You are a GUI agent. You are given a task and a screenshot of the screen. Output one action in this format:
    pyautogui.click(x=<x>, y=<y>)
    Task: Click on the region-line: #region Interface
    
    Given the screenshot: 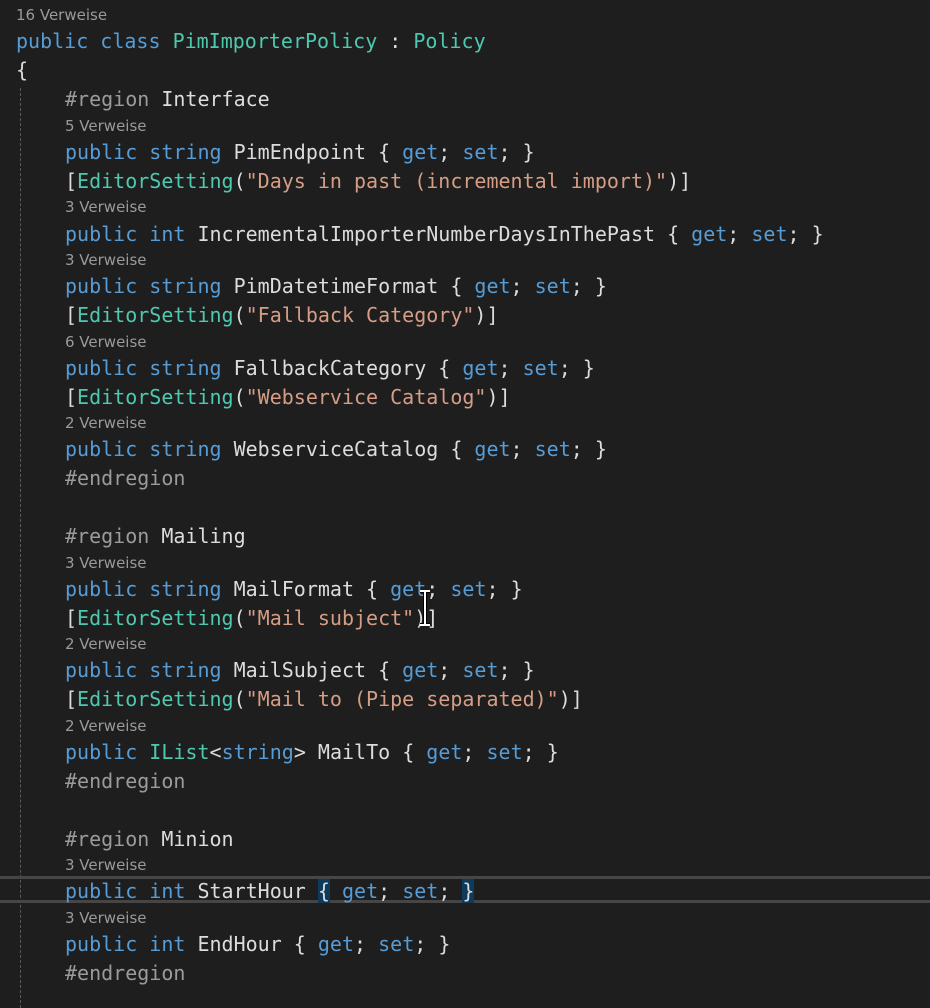 What is the action you would take?
    pyautogui.click(x=167, y=99)
    